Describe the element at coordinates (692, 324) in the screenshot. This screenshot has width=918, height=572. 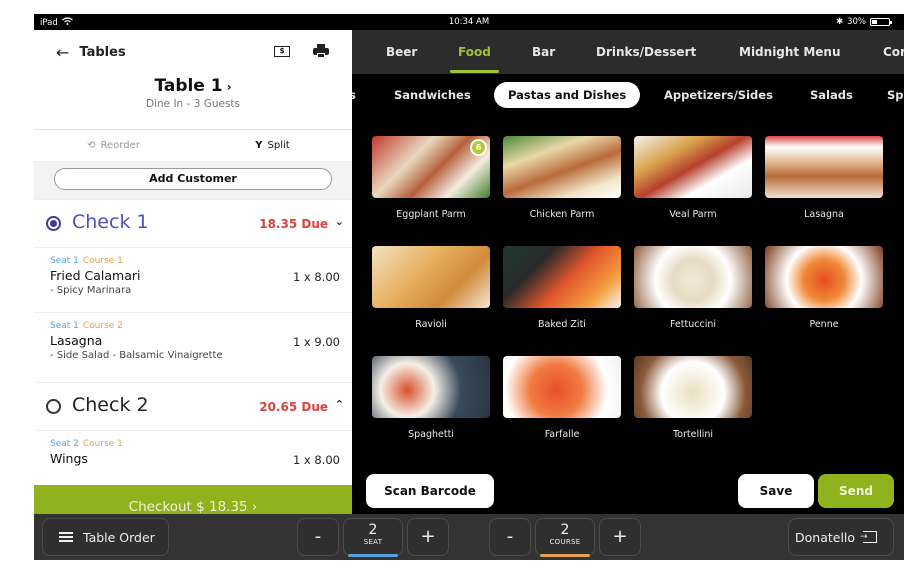
I see `menu-item-name: Fettuccini` at that location.